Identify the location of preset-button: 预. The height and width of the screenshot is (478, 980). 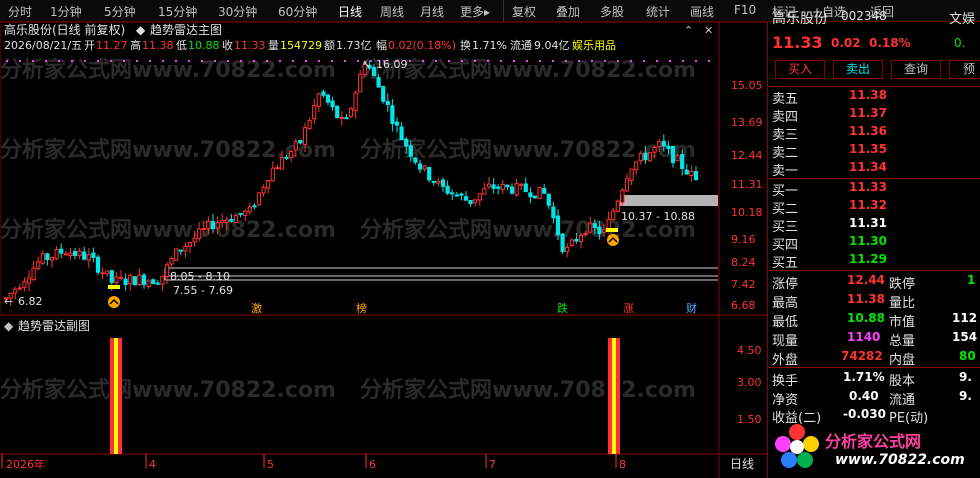
(964, 69).